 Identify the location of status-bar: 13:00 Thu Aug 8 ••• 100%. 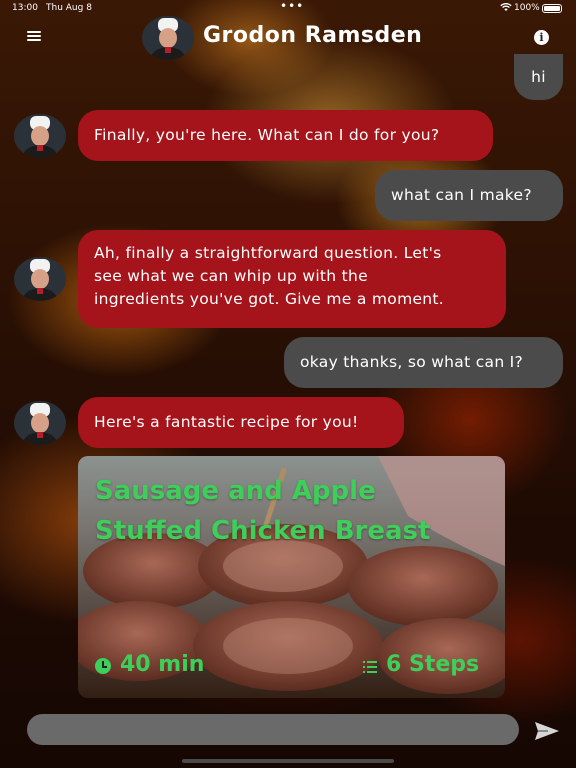
(288, 9).